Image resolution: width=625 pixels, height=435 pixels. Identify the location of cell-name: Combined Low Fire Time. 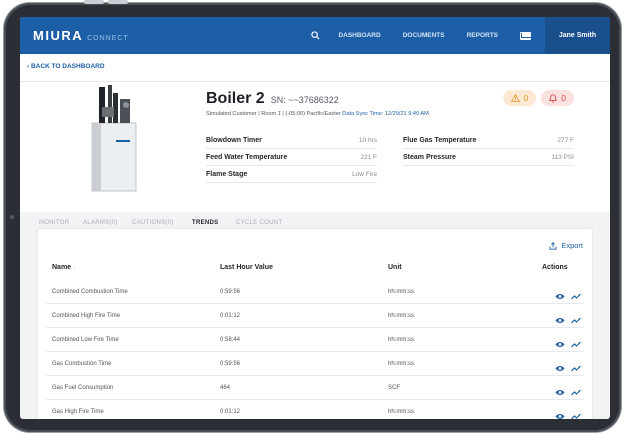
(85, 340).